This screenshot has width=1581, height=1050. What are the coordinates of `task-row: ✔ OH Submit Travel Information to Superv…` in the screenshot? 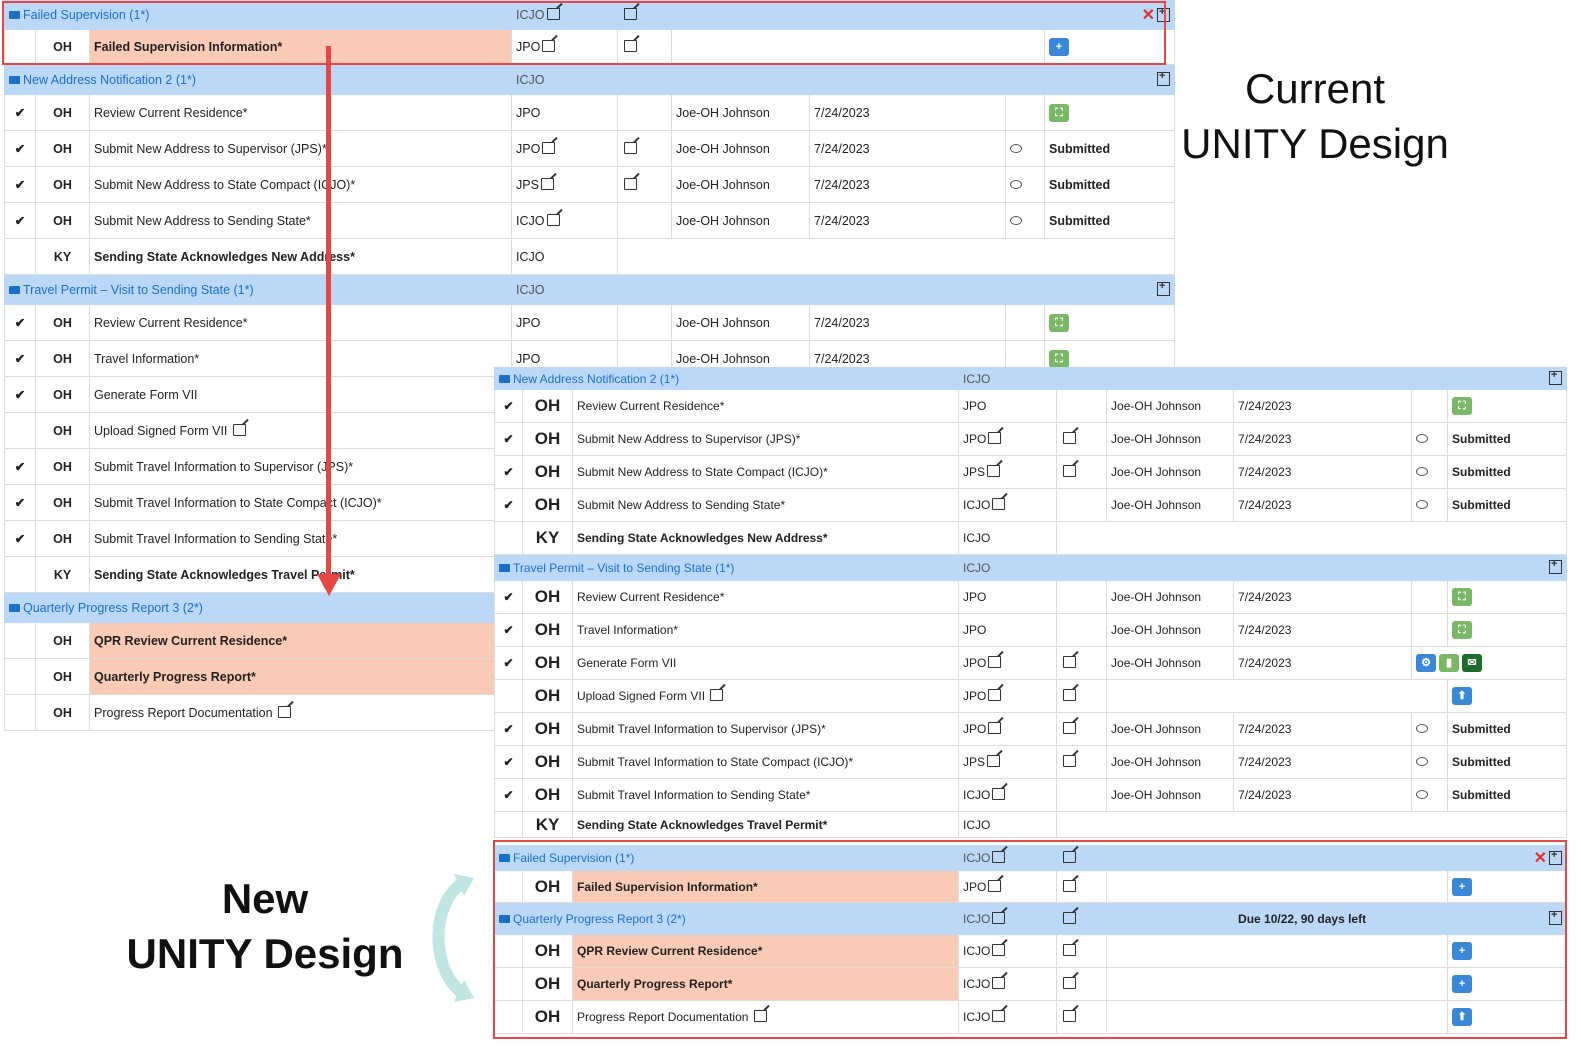 It's located at (1031, 729).